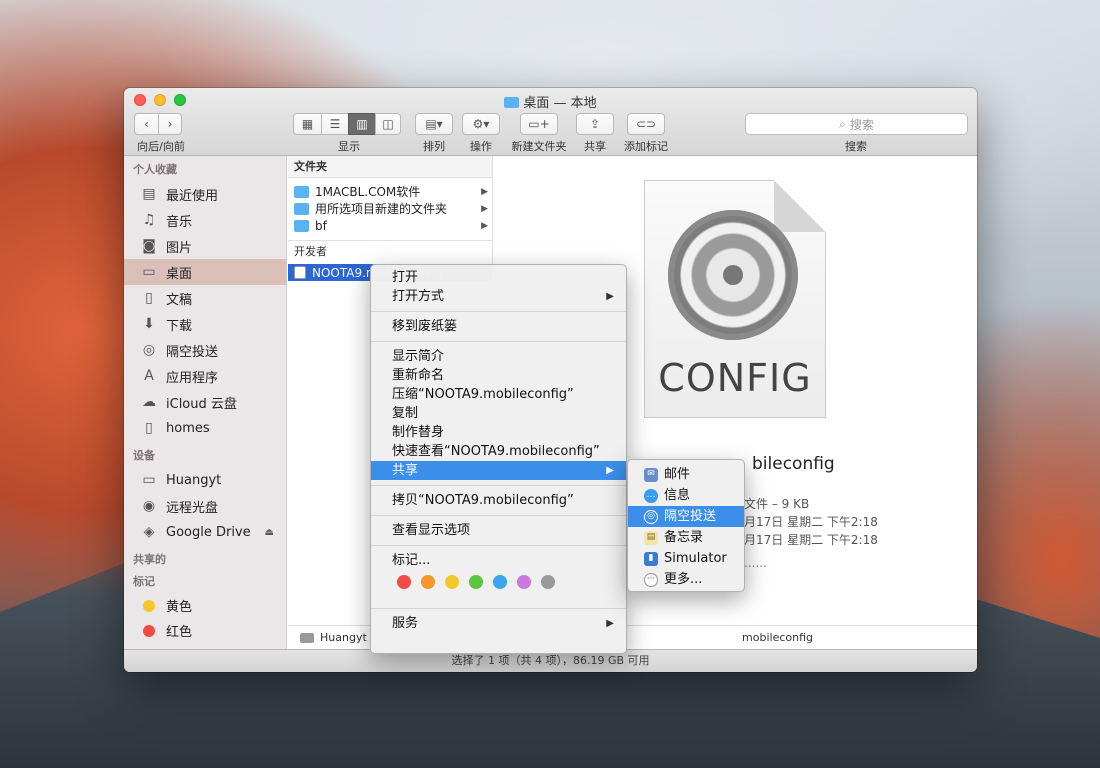  What do you see at coordinates (390, 225) in the screenshot?
I see `list-item-folder: bf ▶` at bounding box center [390, 225].